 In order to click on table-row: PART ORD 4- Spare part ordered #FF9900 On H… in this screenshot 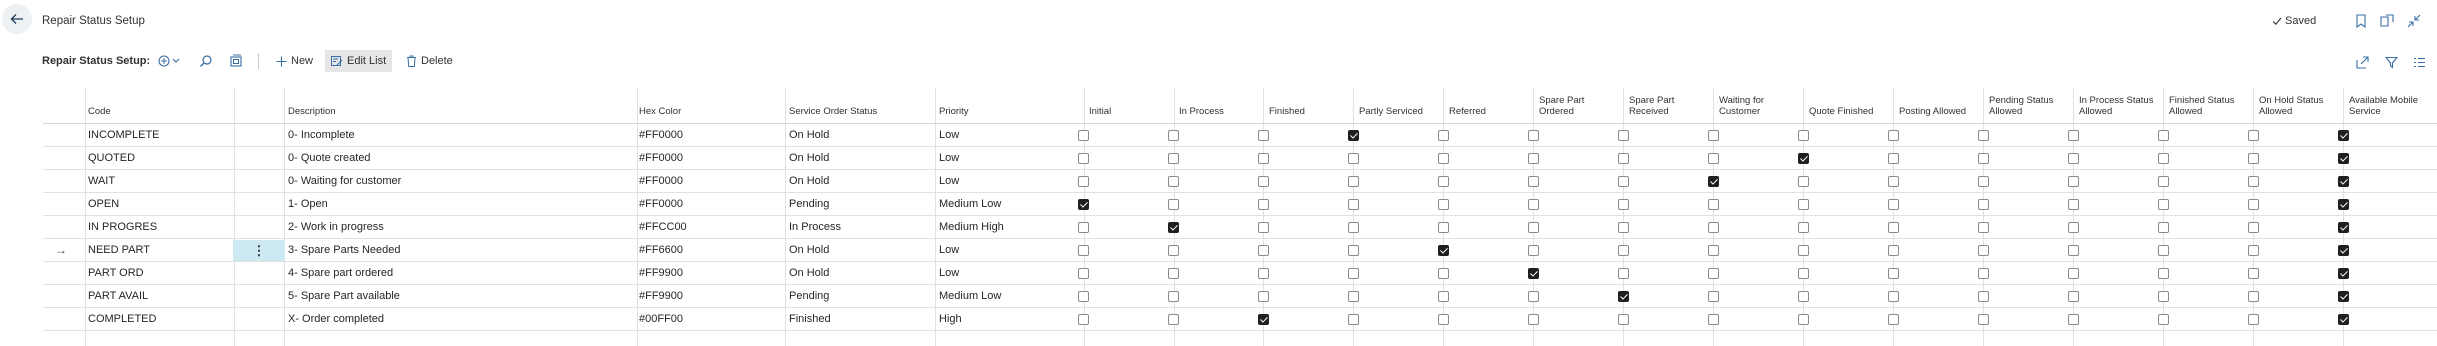, I will do `click(1240, 273)`.